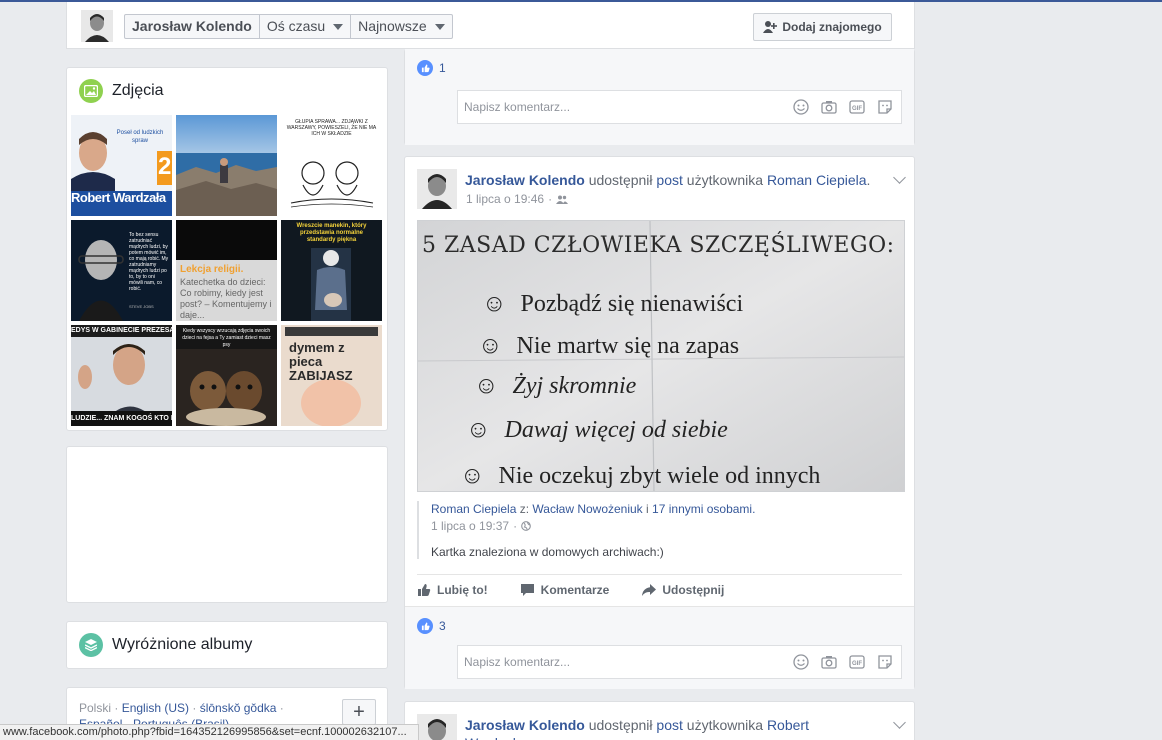 Image resolution: width=1162 pixels, height=740 pixels. I want to click on featured-albums-title: Wyróżnione albumy, so click(182, 645).